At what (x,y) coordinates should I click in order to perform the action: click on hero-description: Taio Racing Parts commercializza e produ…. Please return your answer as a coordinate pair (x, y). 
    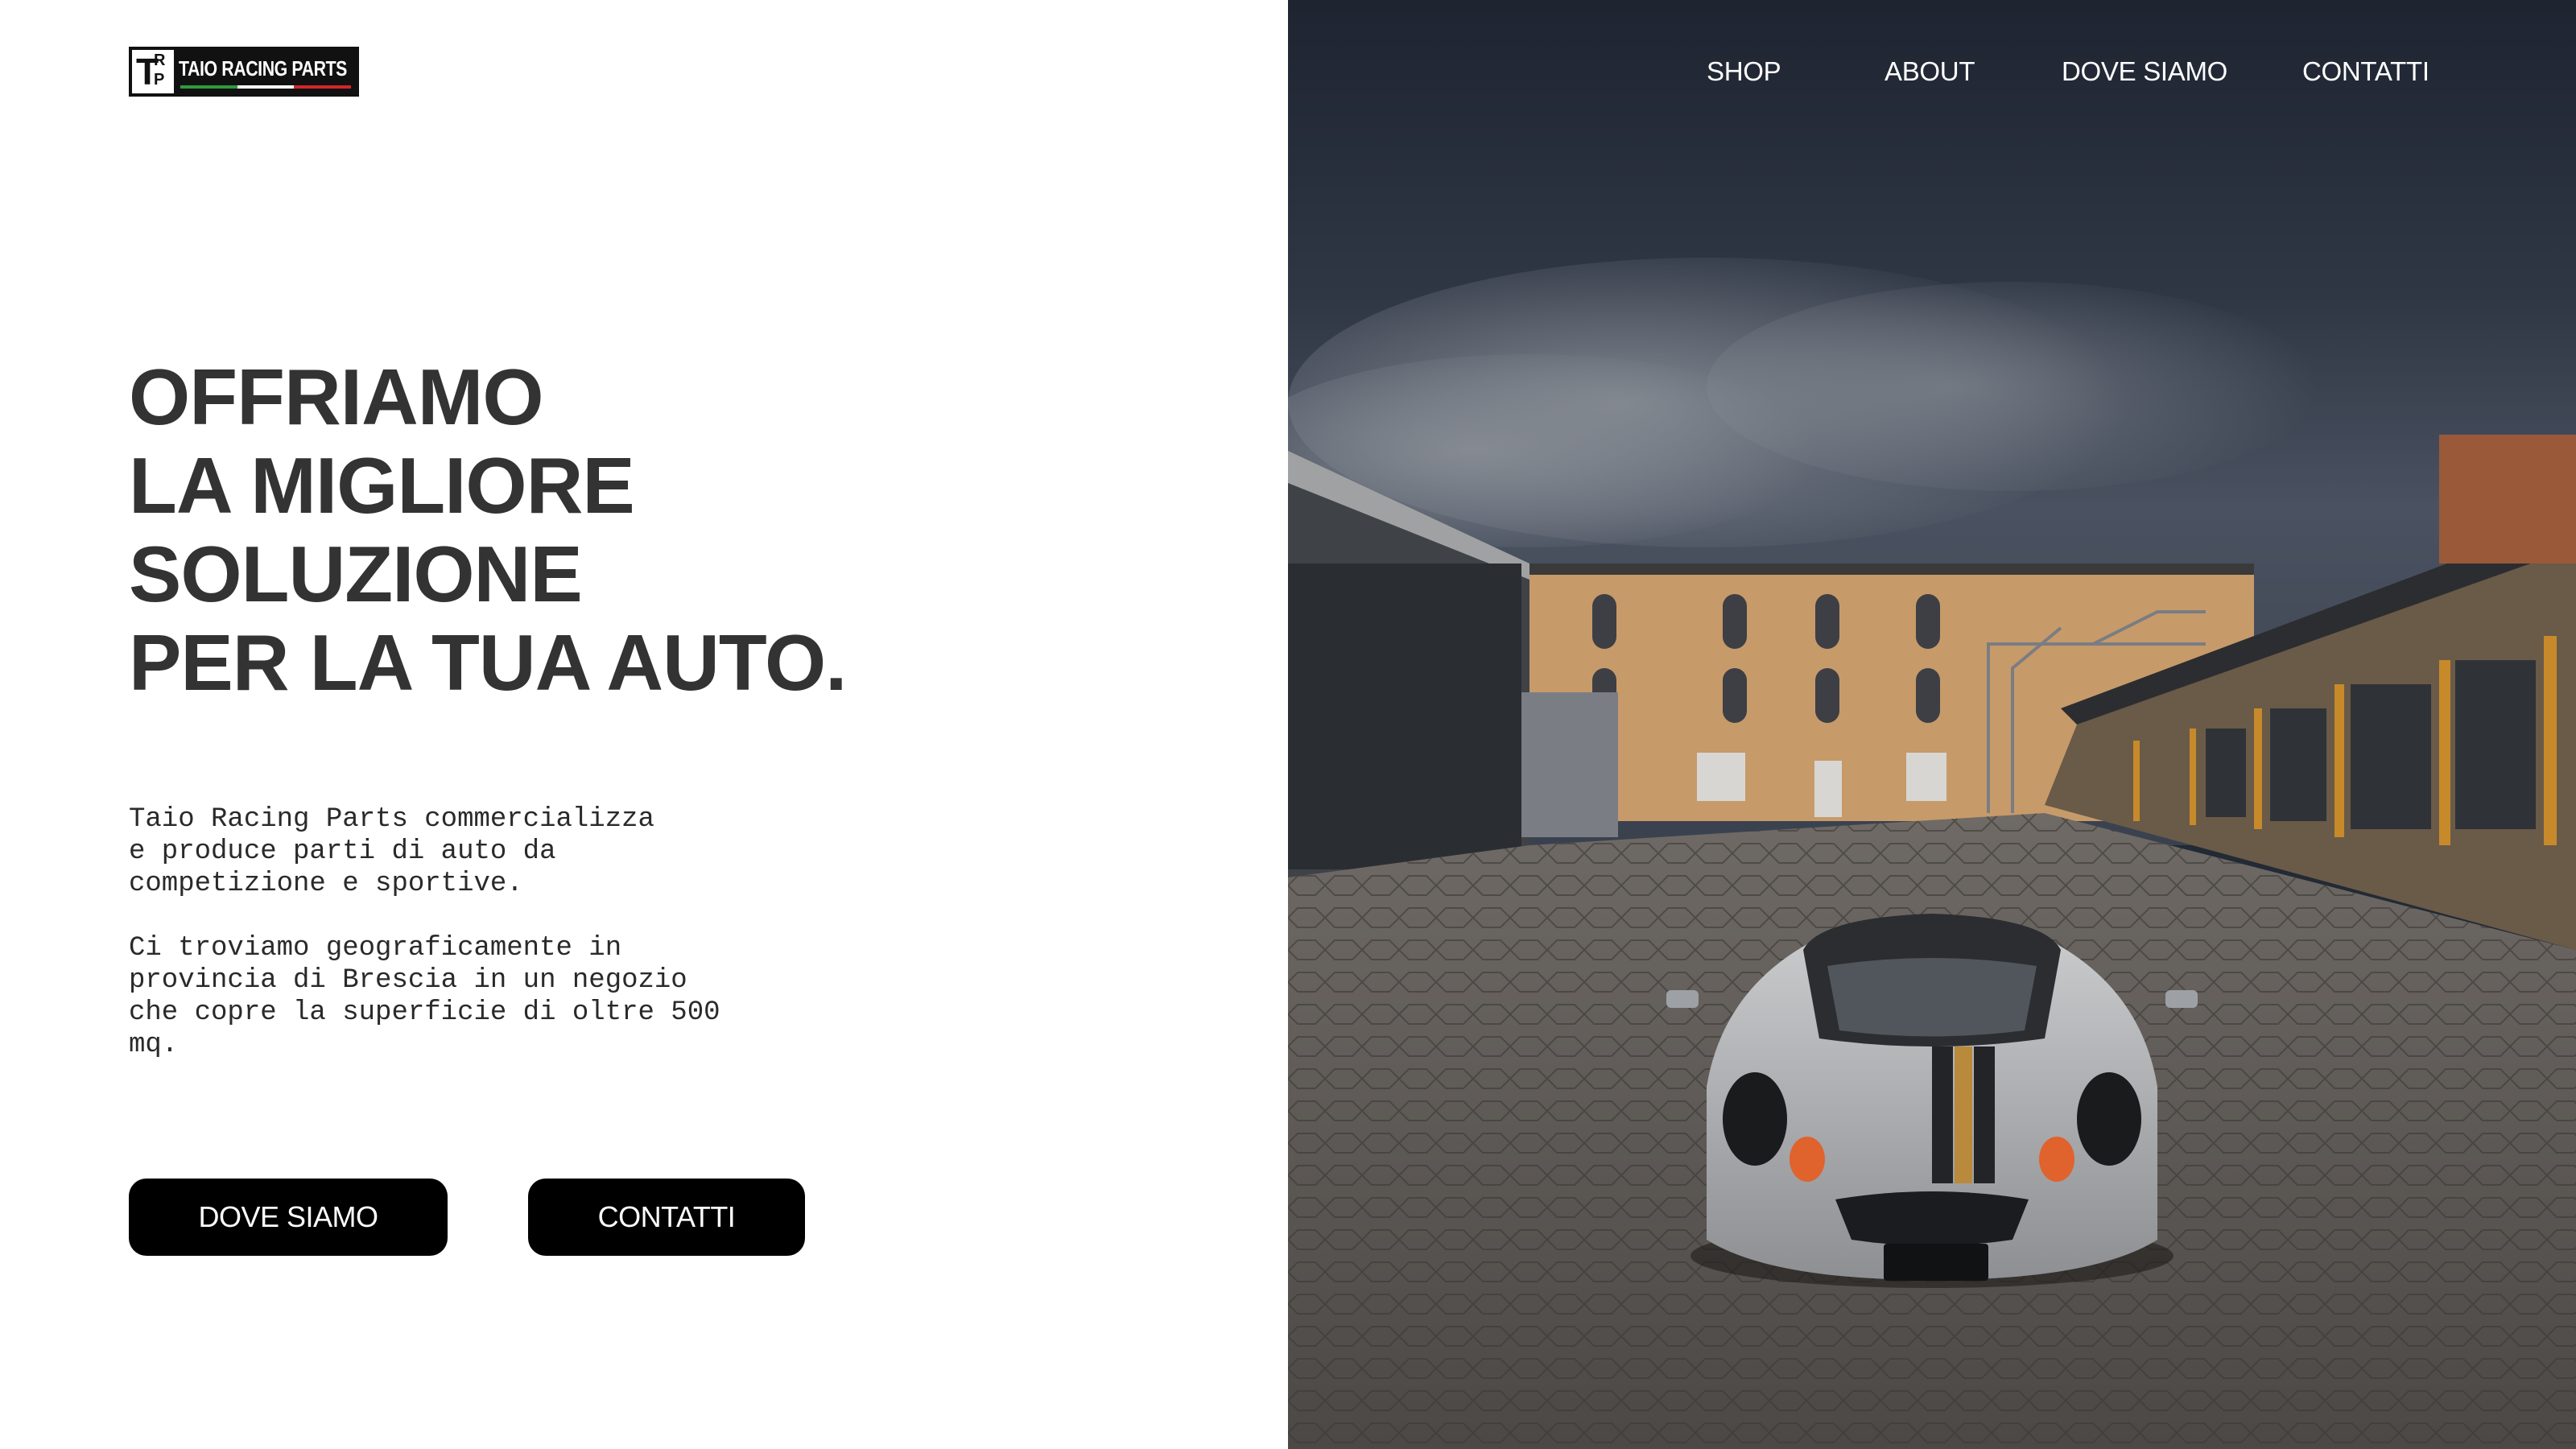
    Looking at the image, I should click on (491, 932).